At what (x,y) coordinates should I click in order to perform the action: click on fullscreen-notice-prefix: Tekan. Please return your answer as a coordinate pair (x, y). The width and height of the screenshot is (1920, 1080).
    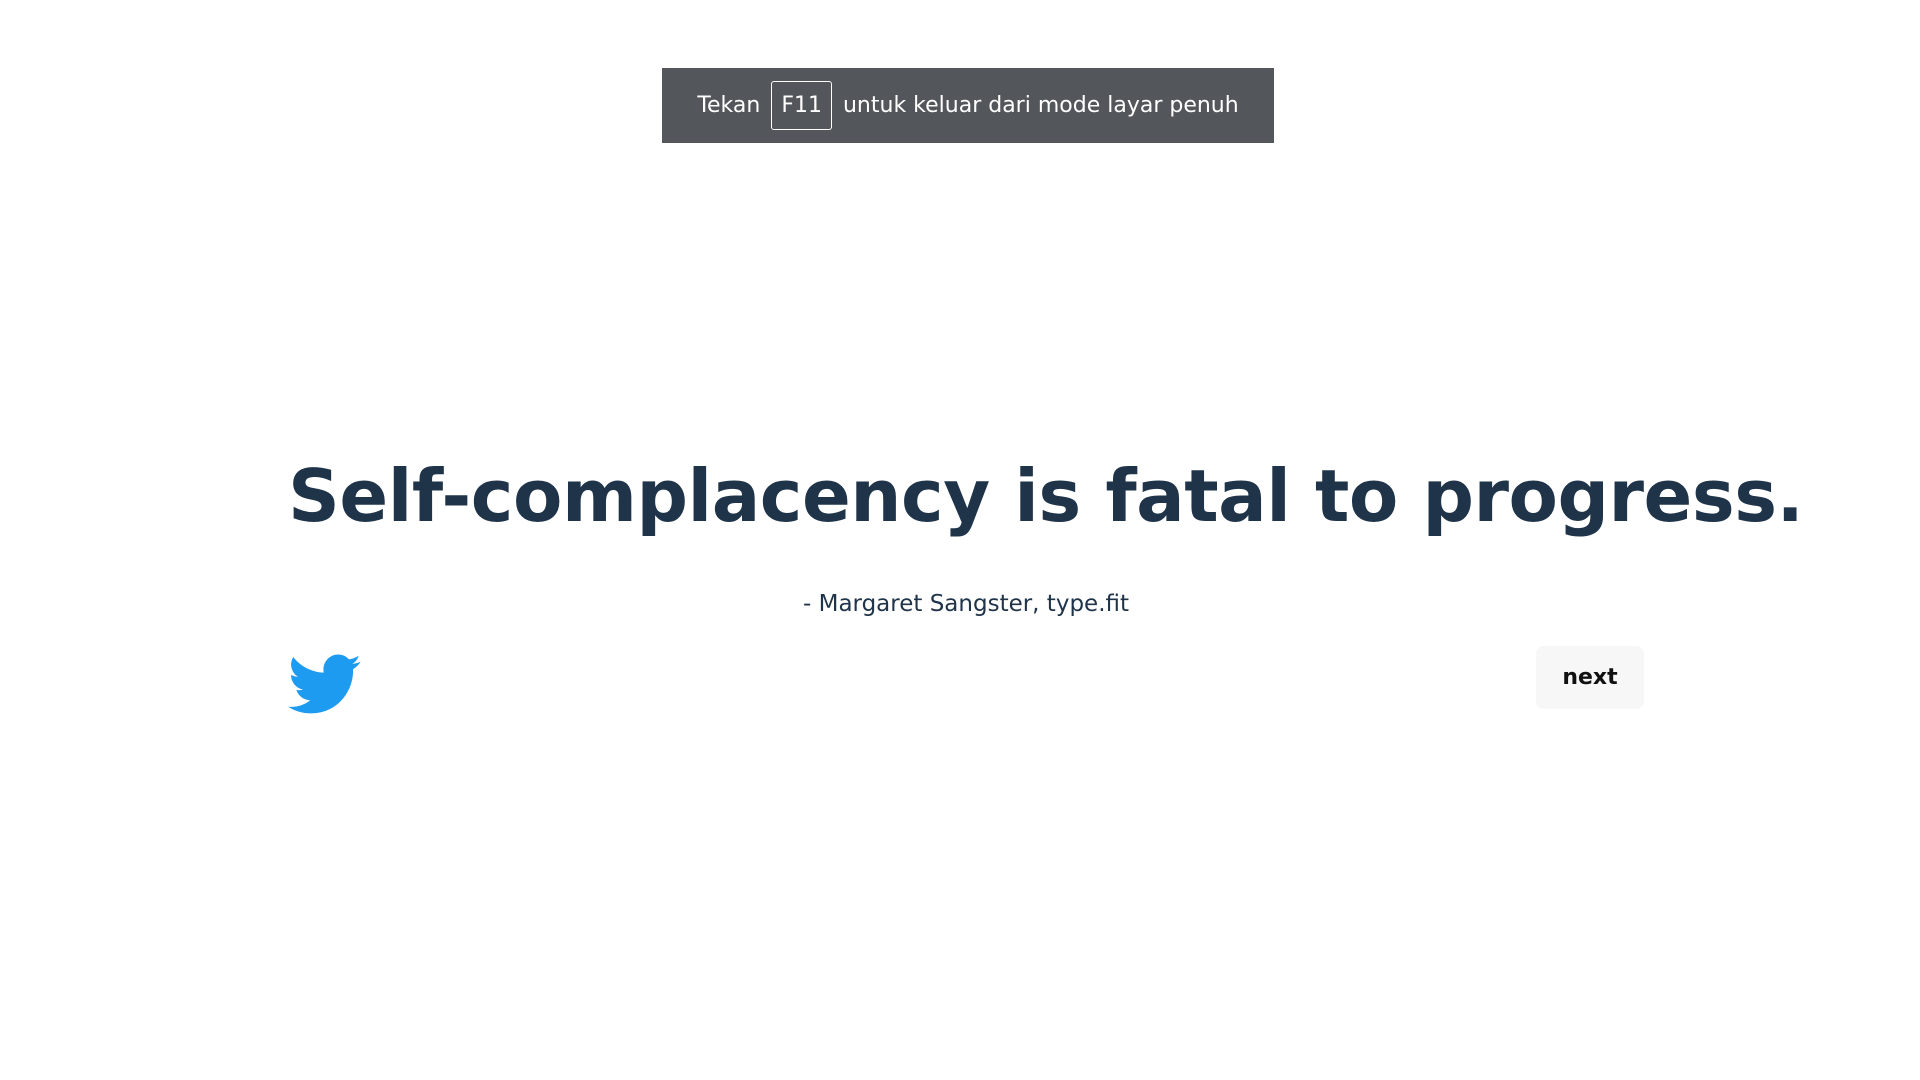
    Looking at the image, I should click on (729, 105).